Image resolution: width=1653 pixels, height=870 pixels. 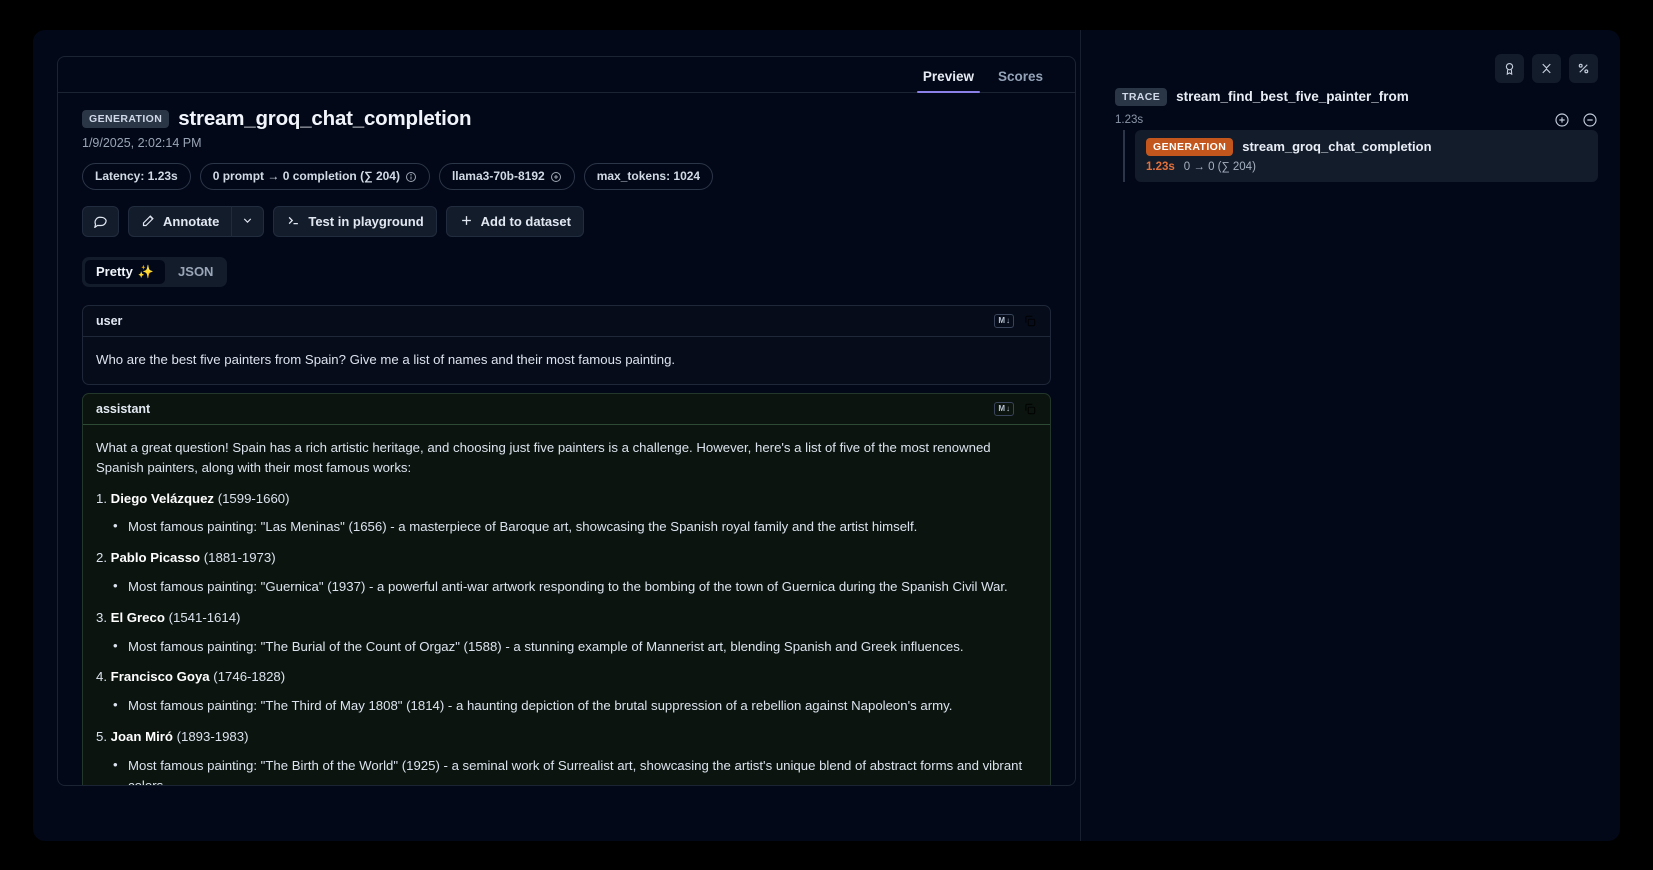 What do you see at coordinates (293, 222) in the screenshot?
I see `terminal-icon` at bounding box center [293, 222].